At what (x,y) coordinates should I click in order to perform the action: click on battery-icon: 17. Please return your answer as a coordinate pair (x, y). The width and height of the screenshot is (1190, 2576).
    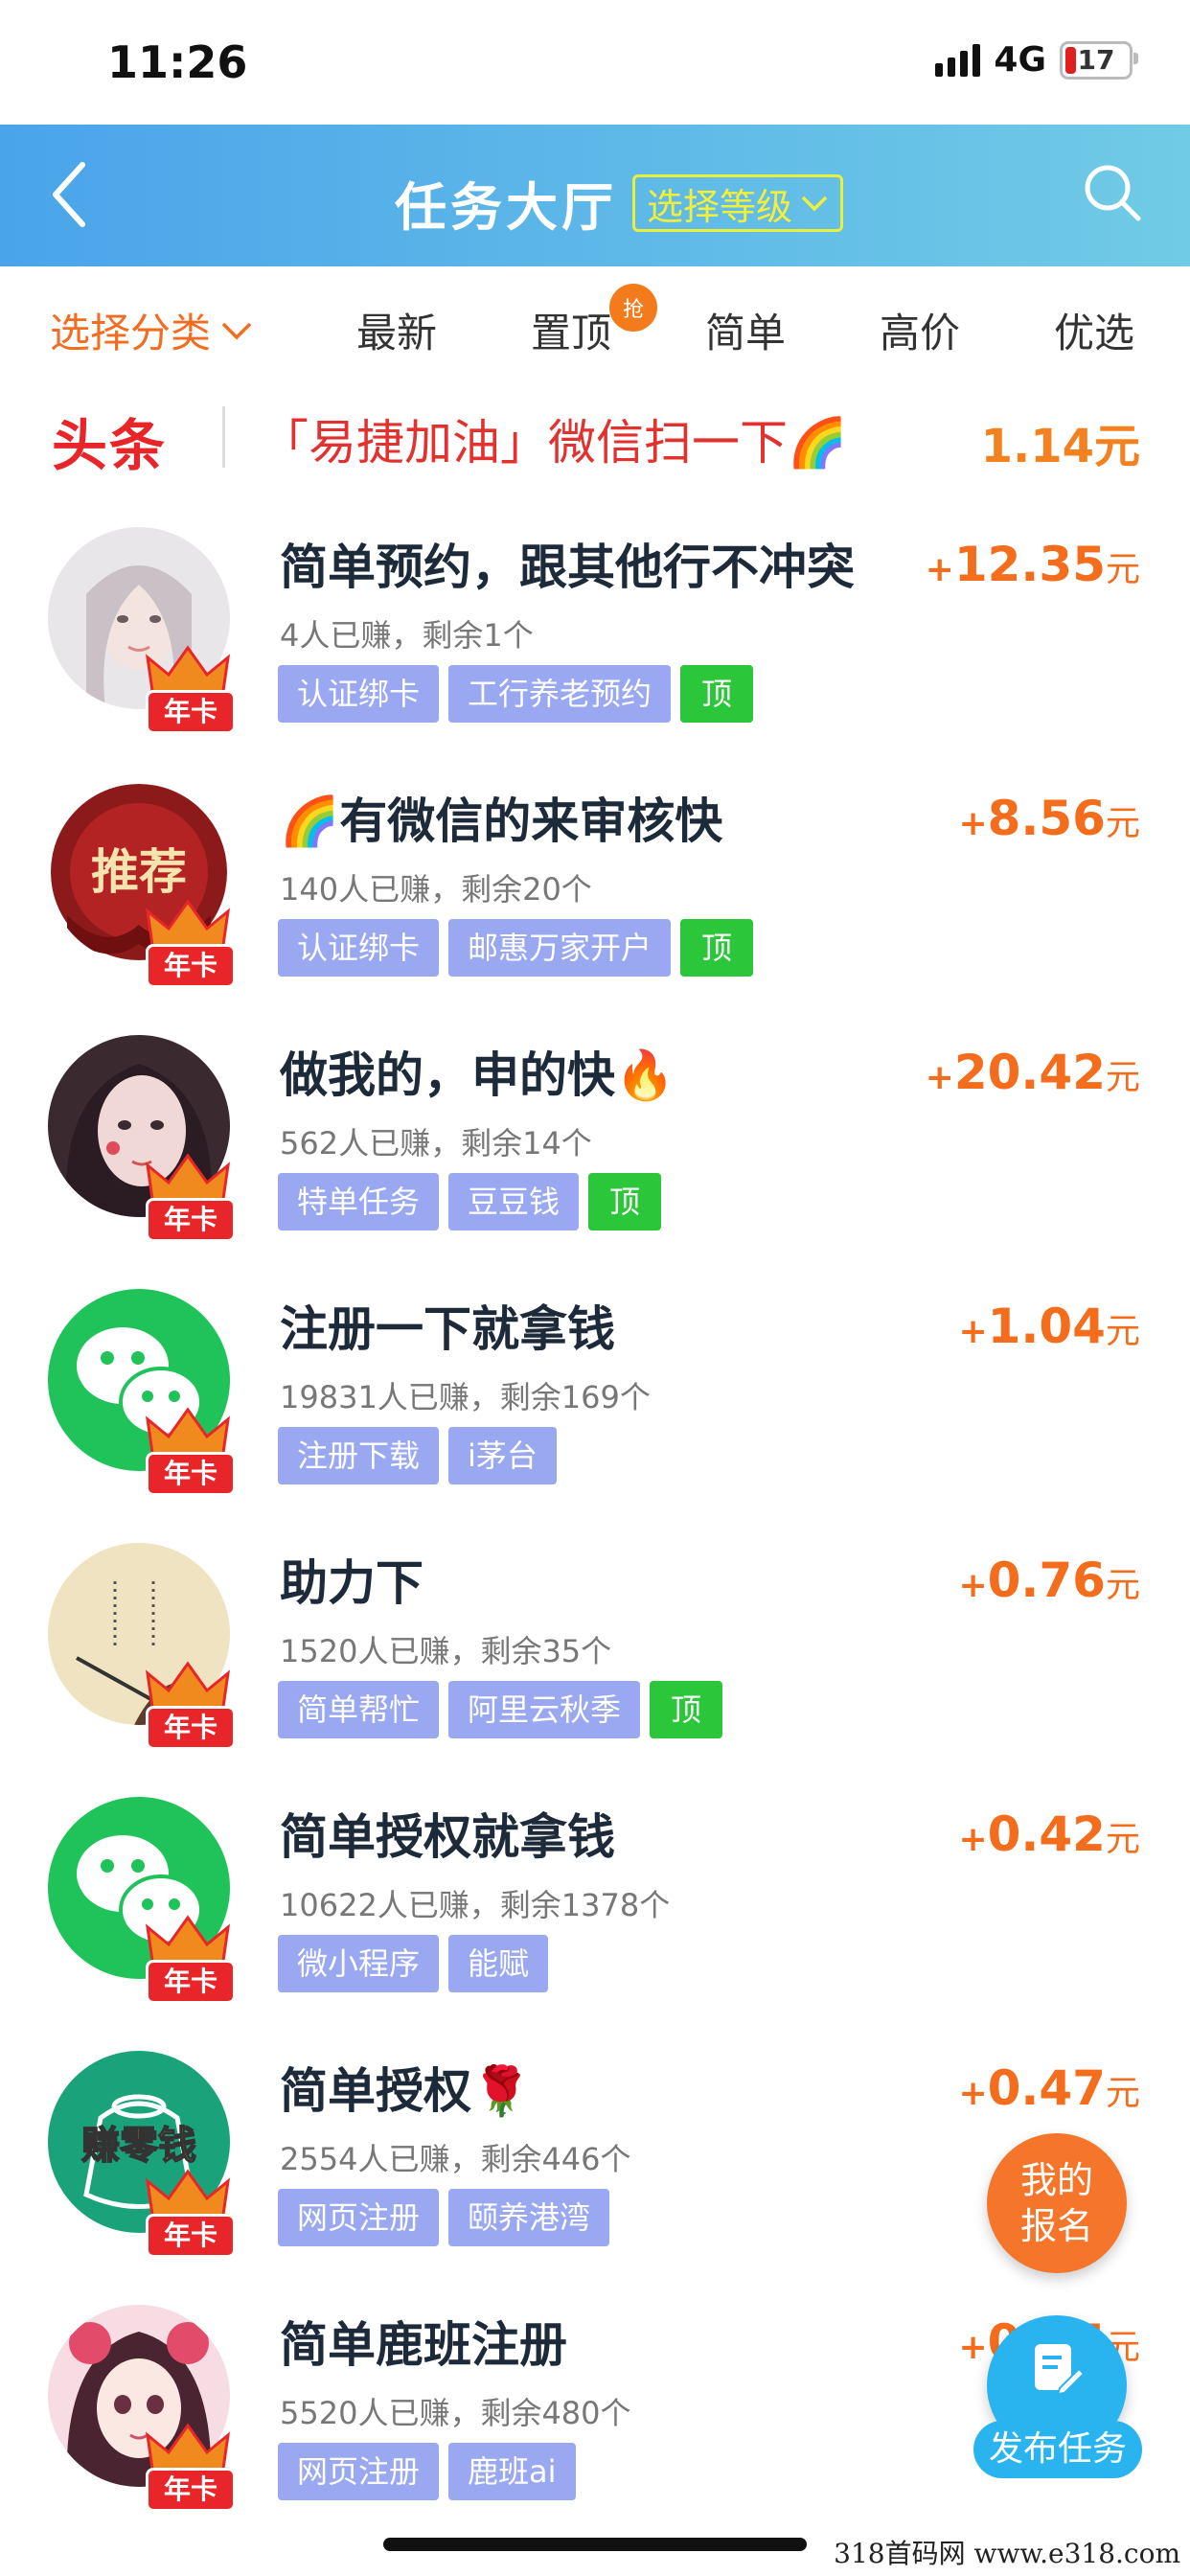
    Looking at the image, I should click on (1099, 60).